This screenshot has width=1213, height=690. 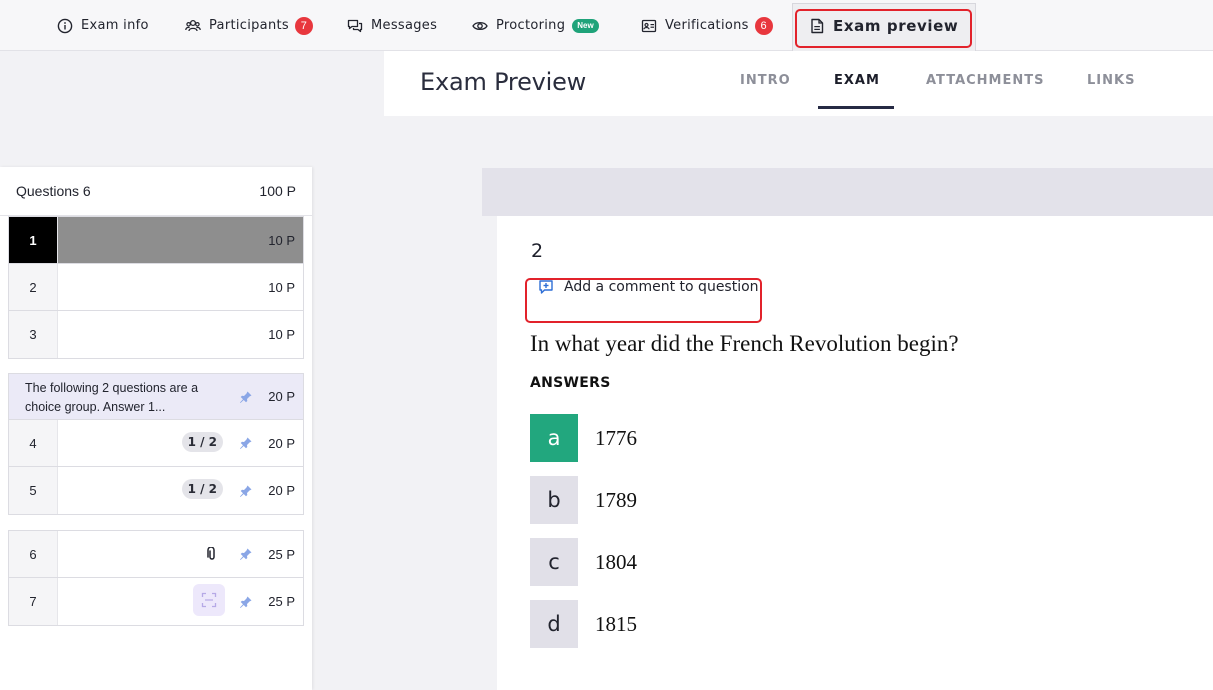 I want to click on question-number: 1, so click(x=33, y=240).